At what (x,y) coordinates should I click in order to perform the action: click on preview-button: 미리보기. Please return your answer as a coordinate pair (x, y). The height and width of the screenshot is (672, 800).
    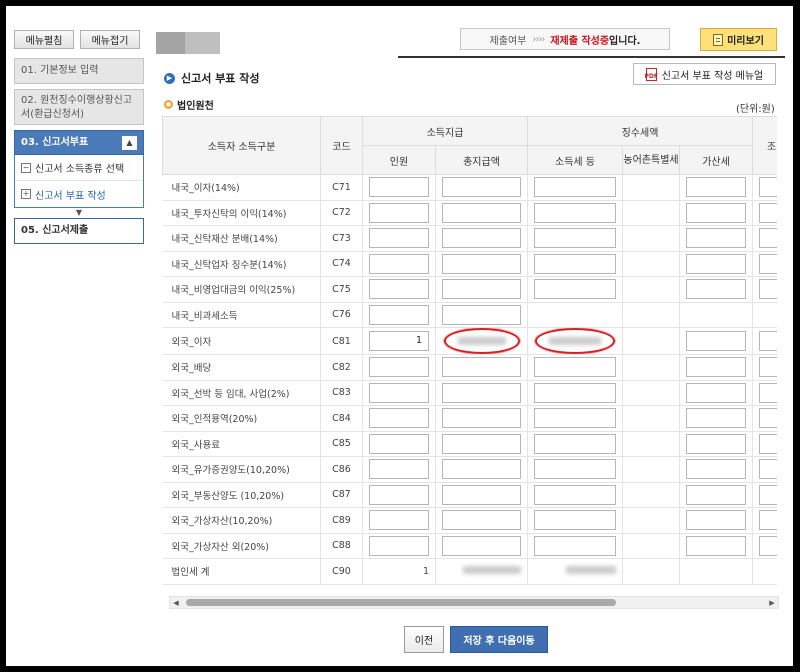
    Looking at the image, I should click on (738, 39).